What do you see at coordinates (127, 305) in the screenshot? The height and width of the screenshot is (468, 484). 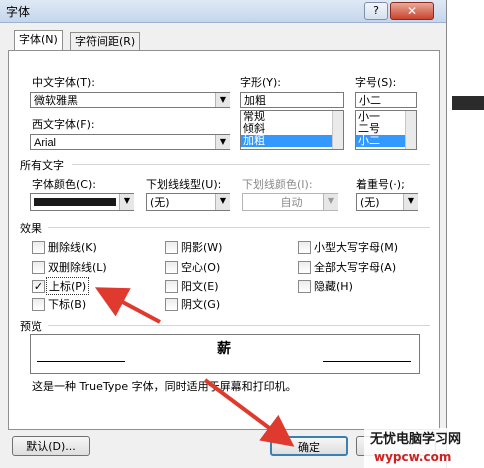 I see `arrow-to-superscript` at bounding box center [127, 305].